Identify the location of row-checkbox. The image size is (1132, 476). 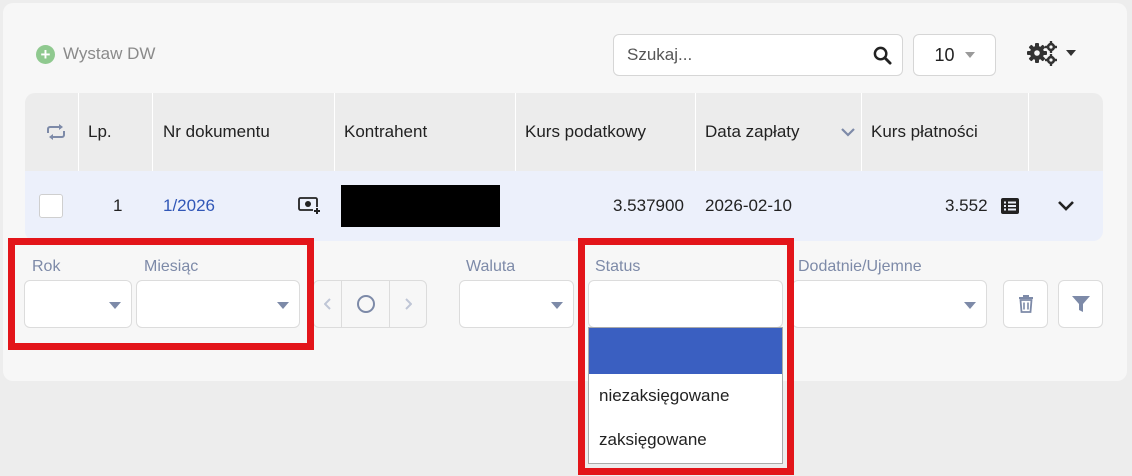
(51, 206).